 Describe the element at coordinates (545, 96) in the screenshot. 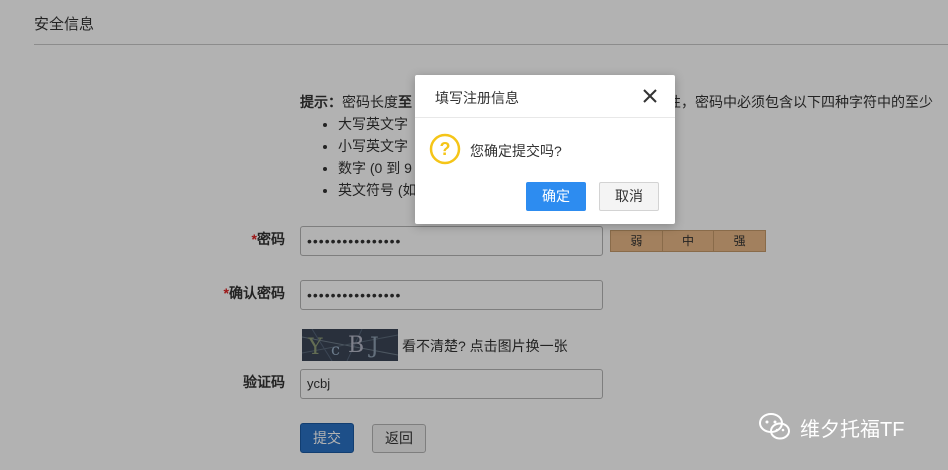

I see `dialog-header: 填写注册信息` at that location.